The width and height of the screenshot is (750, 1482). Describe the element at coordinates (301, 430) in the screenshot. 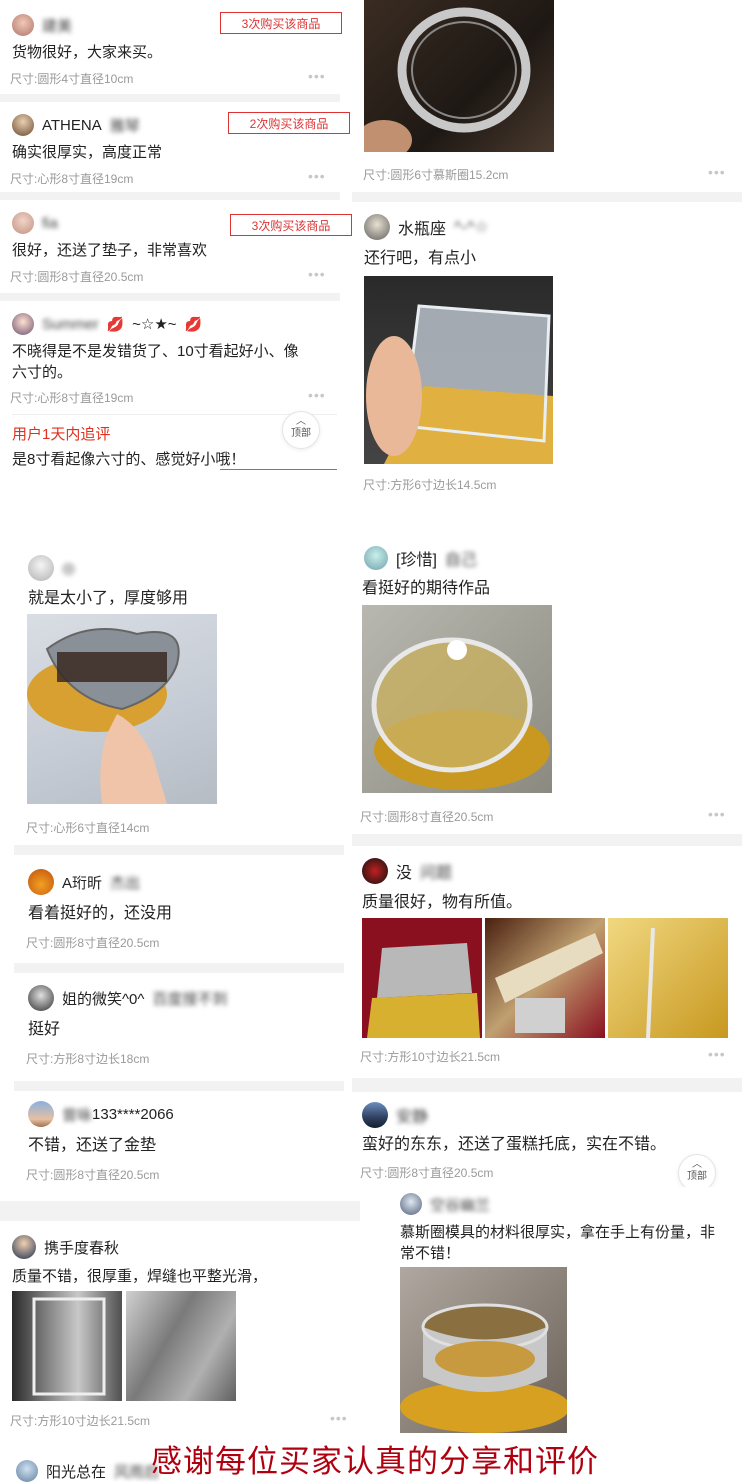

I see `back-to-top-button: ︿ 顶部` at that location.